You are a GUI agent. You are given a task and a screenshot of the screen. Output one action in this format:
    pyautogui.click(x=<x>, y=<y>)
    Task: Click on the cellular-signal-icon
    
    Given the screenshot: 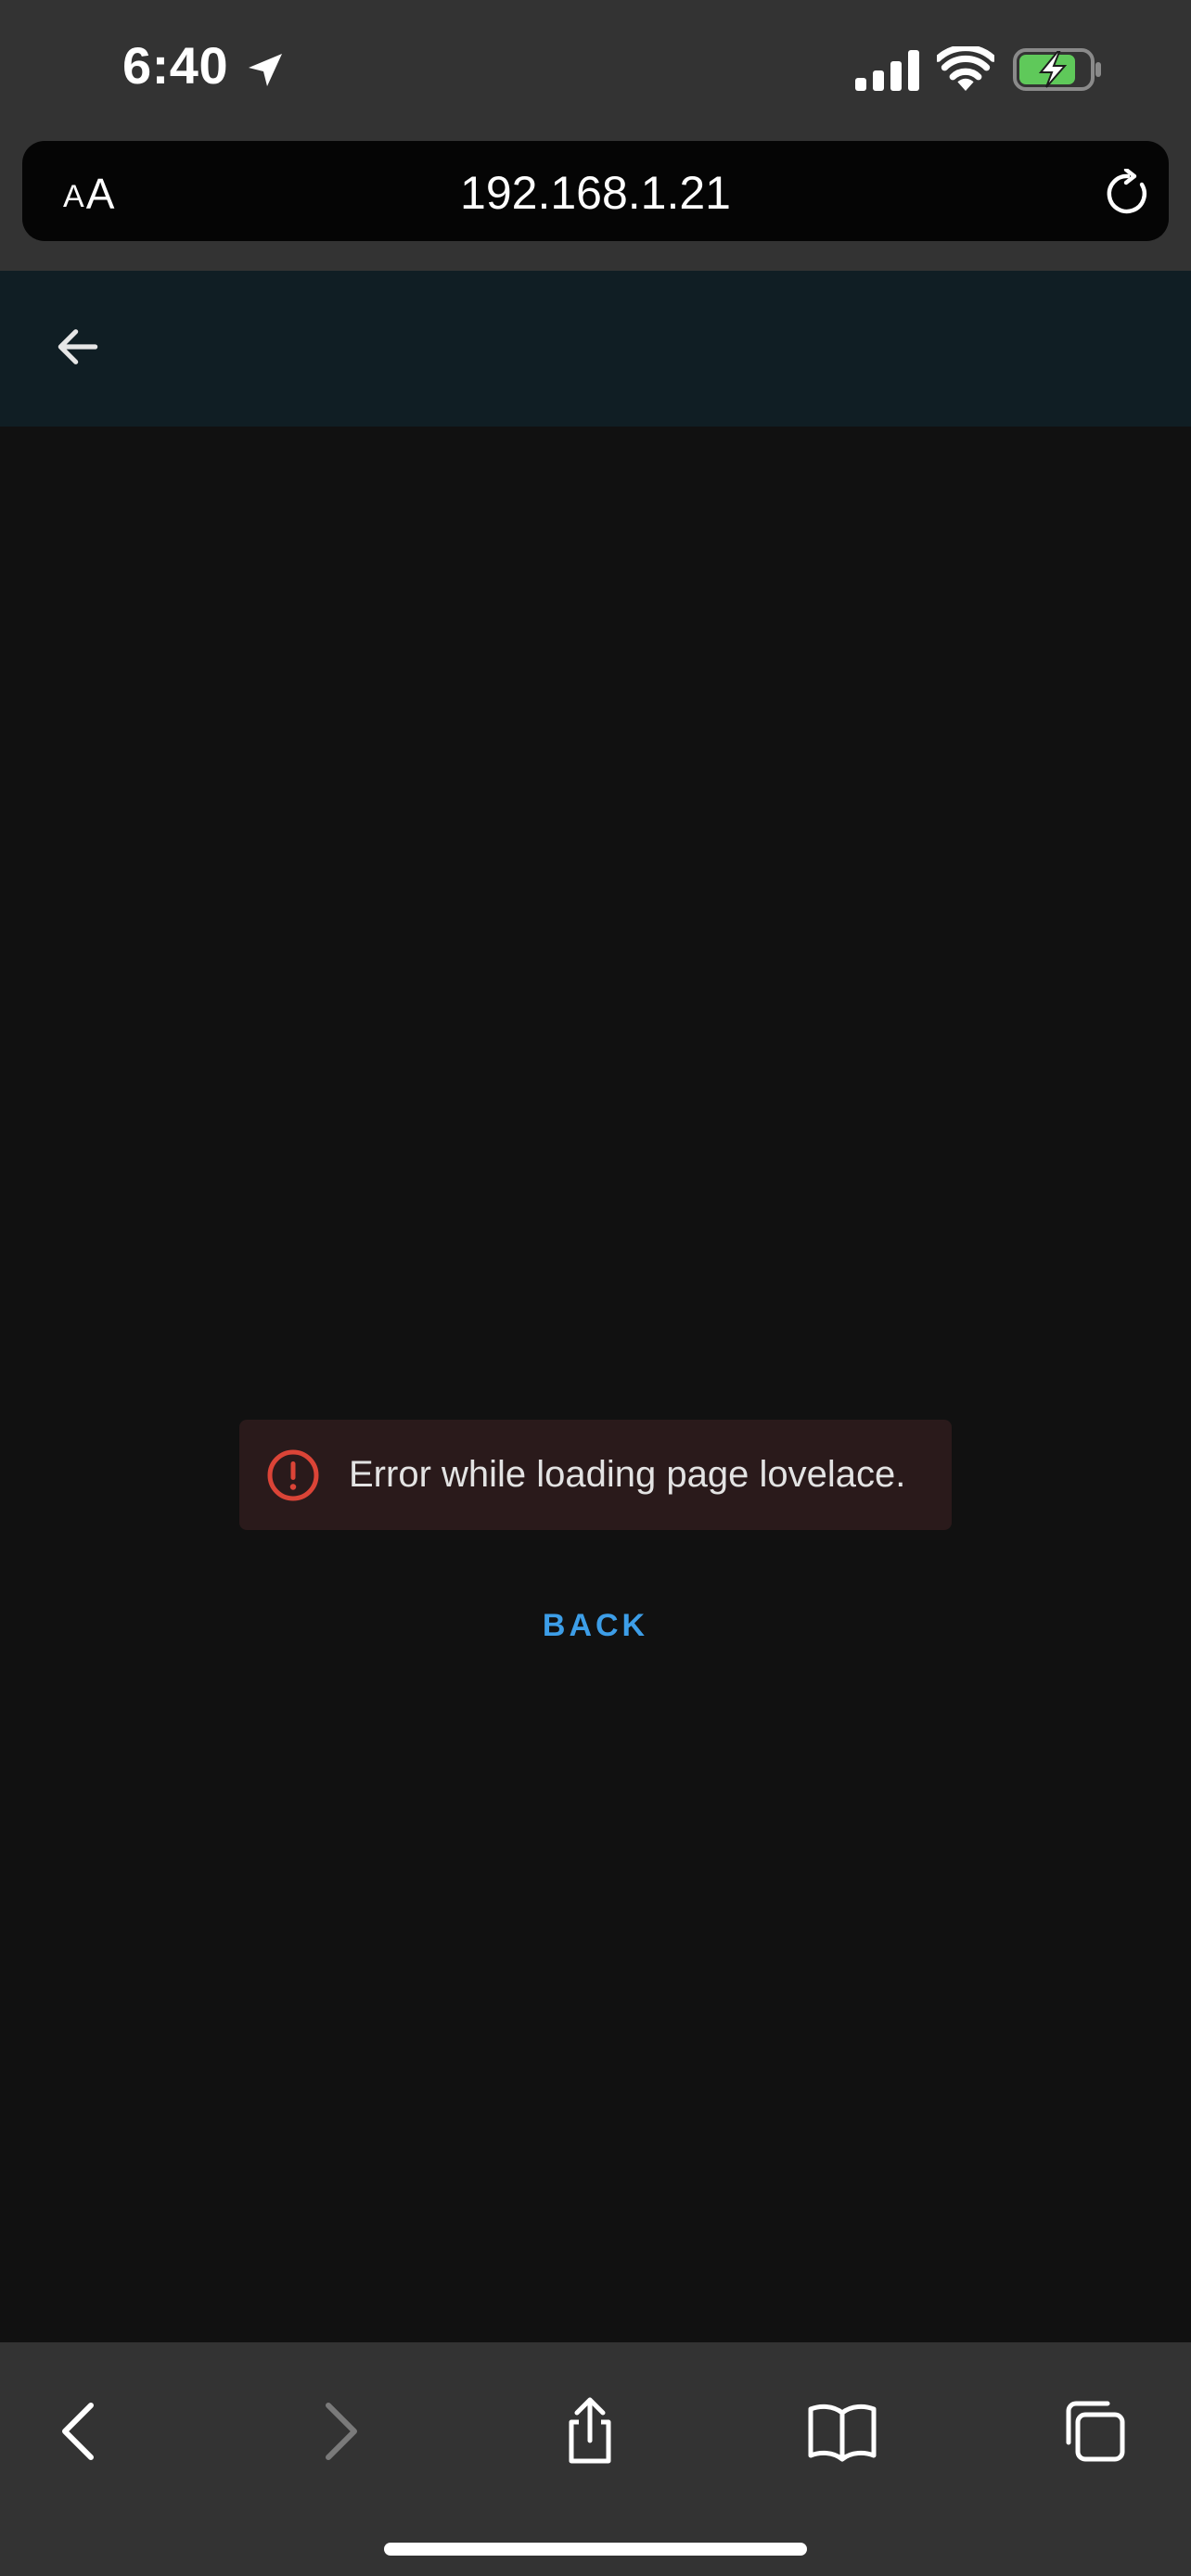 What is the action you would take?
    pyautogui.click(x=887, y=71)
    